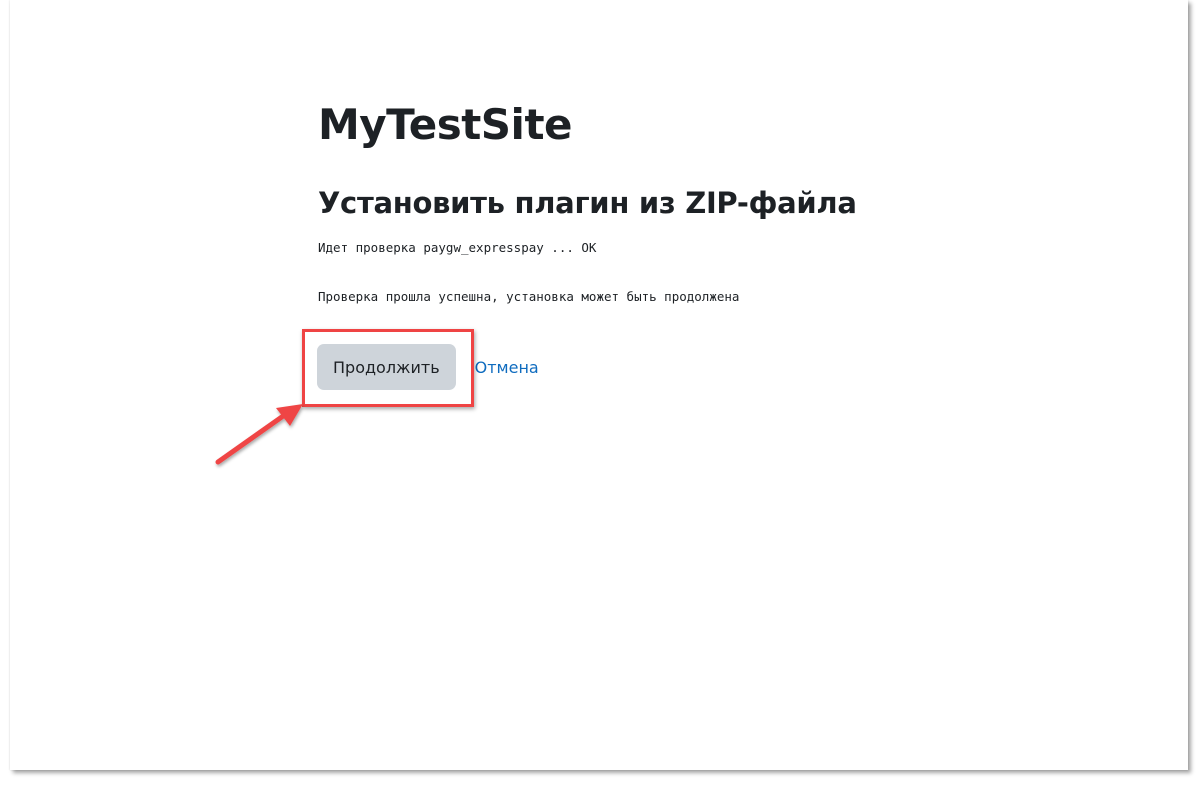 Image resolution: width=1204 pixels, height=786 pixels. What do you see at coordinates (445, 124) in the screenshot?
I see `site-title: MyTestSite` at bounding box center [445, 124].